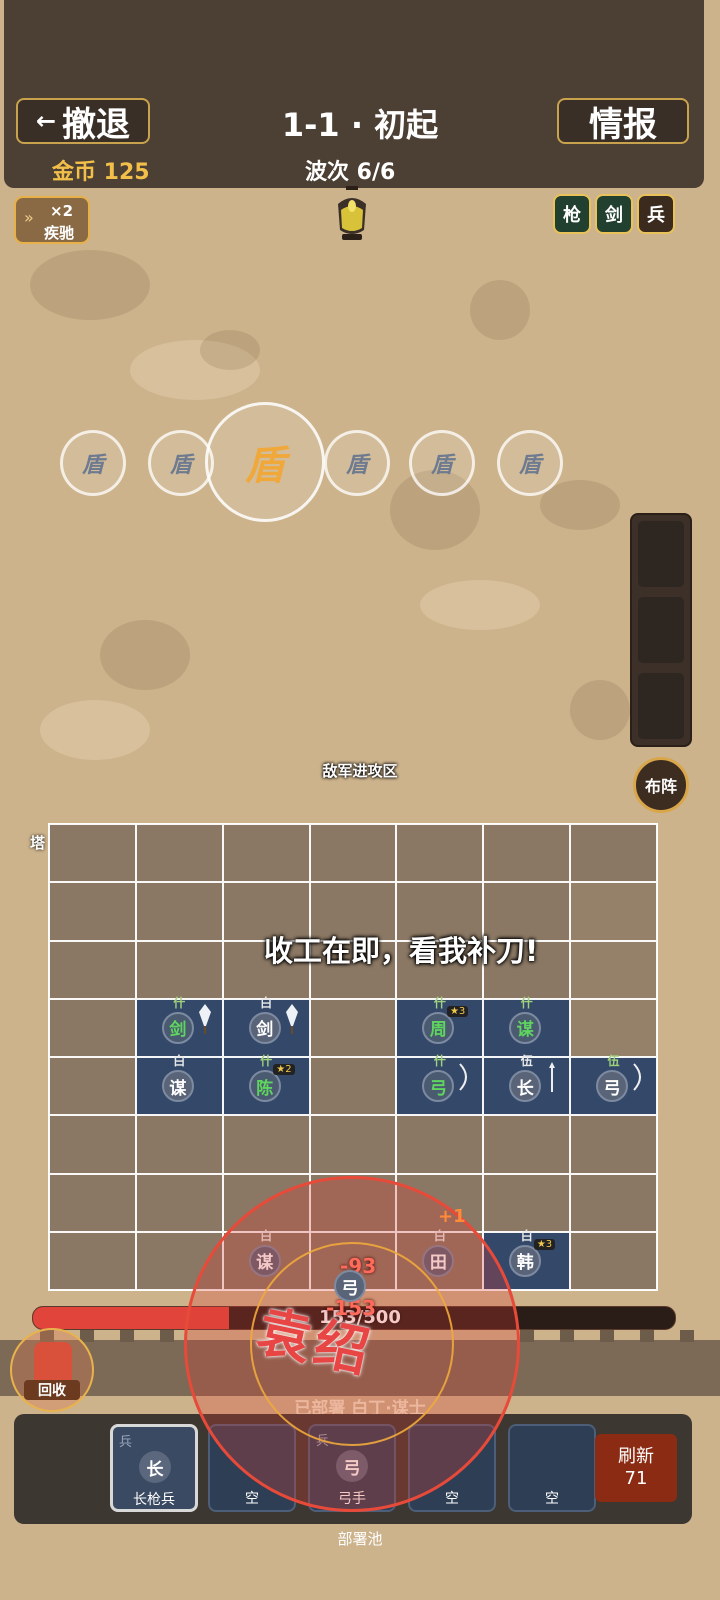 Image resolution: width=720 pixels, height=1600 pixels. I want to click on intel-label: 情报, so click(623, 124).